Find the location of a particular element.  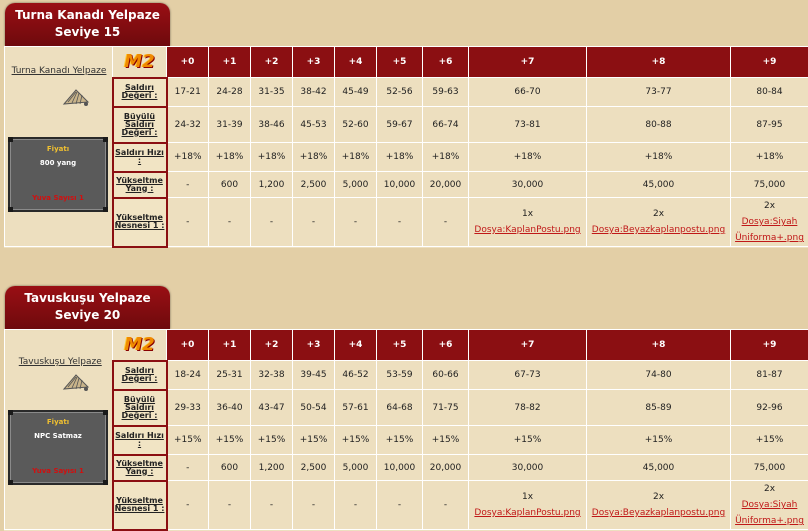

magic-value: 64-68 is located at coordinates (400, 408).